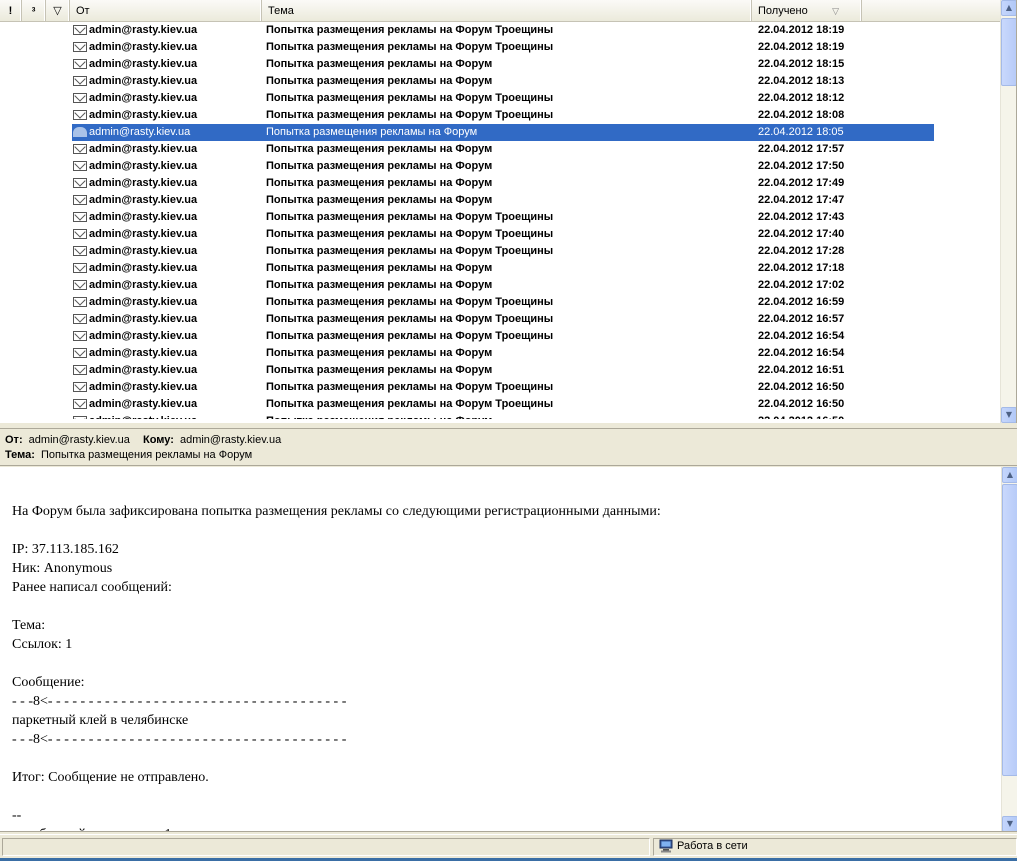 Image resolution: width=1017 pixels, height=861 pixels. What do you see at coordinates (801, 217) in the screenshot?
I see `row-date: 22.04.2012 17:43` at bounding box center [801, 217].